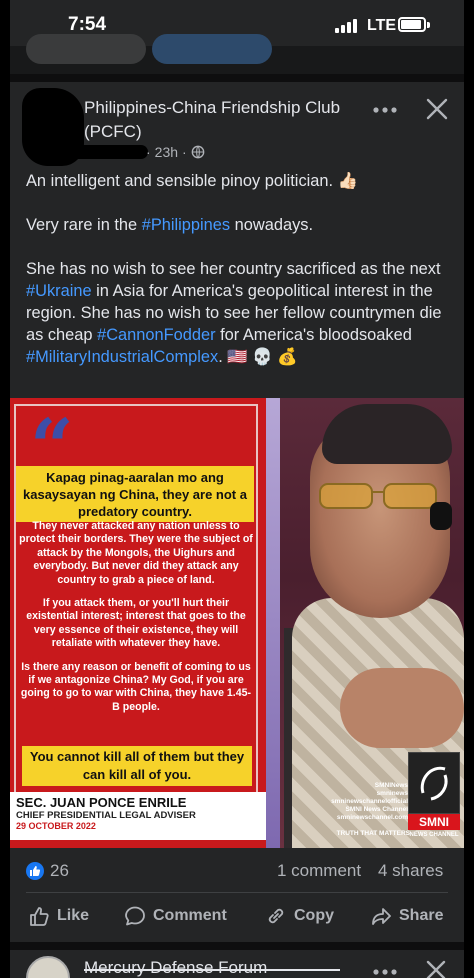 This screenshot has width=474, height=978. I want to click on reaction-count: 26, so click(59, 871).